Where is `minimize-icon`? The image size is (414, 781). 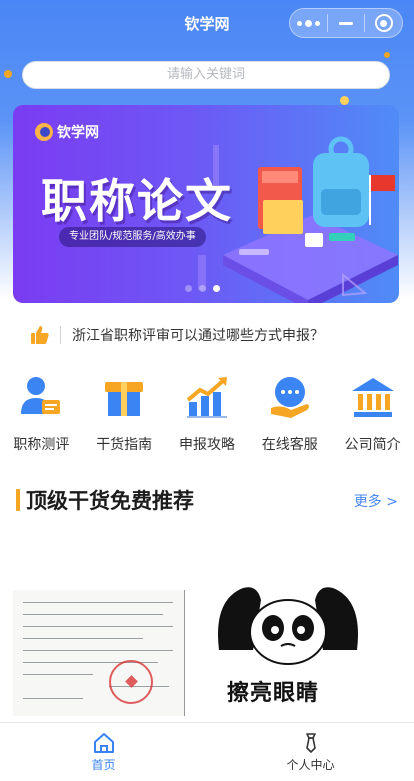 minimize-icon is located at coordinates (346, 23).